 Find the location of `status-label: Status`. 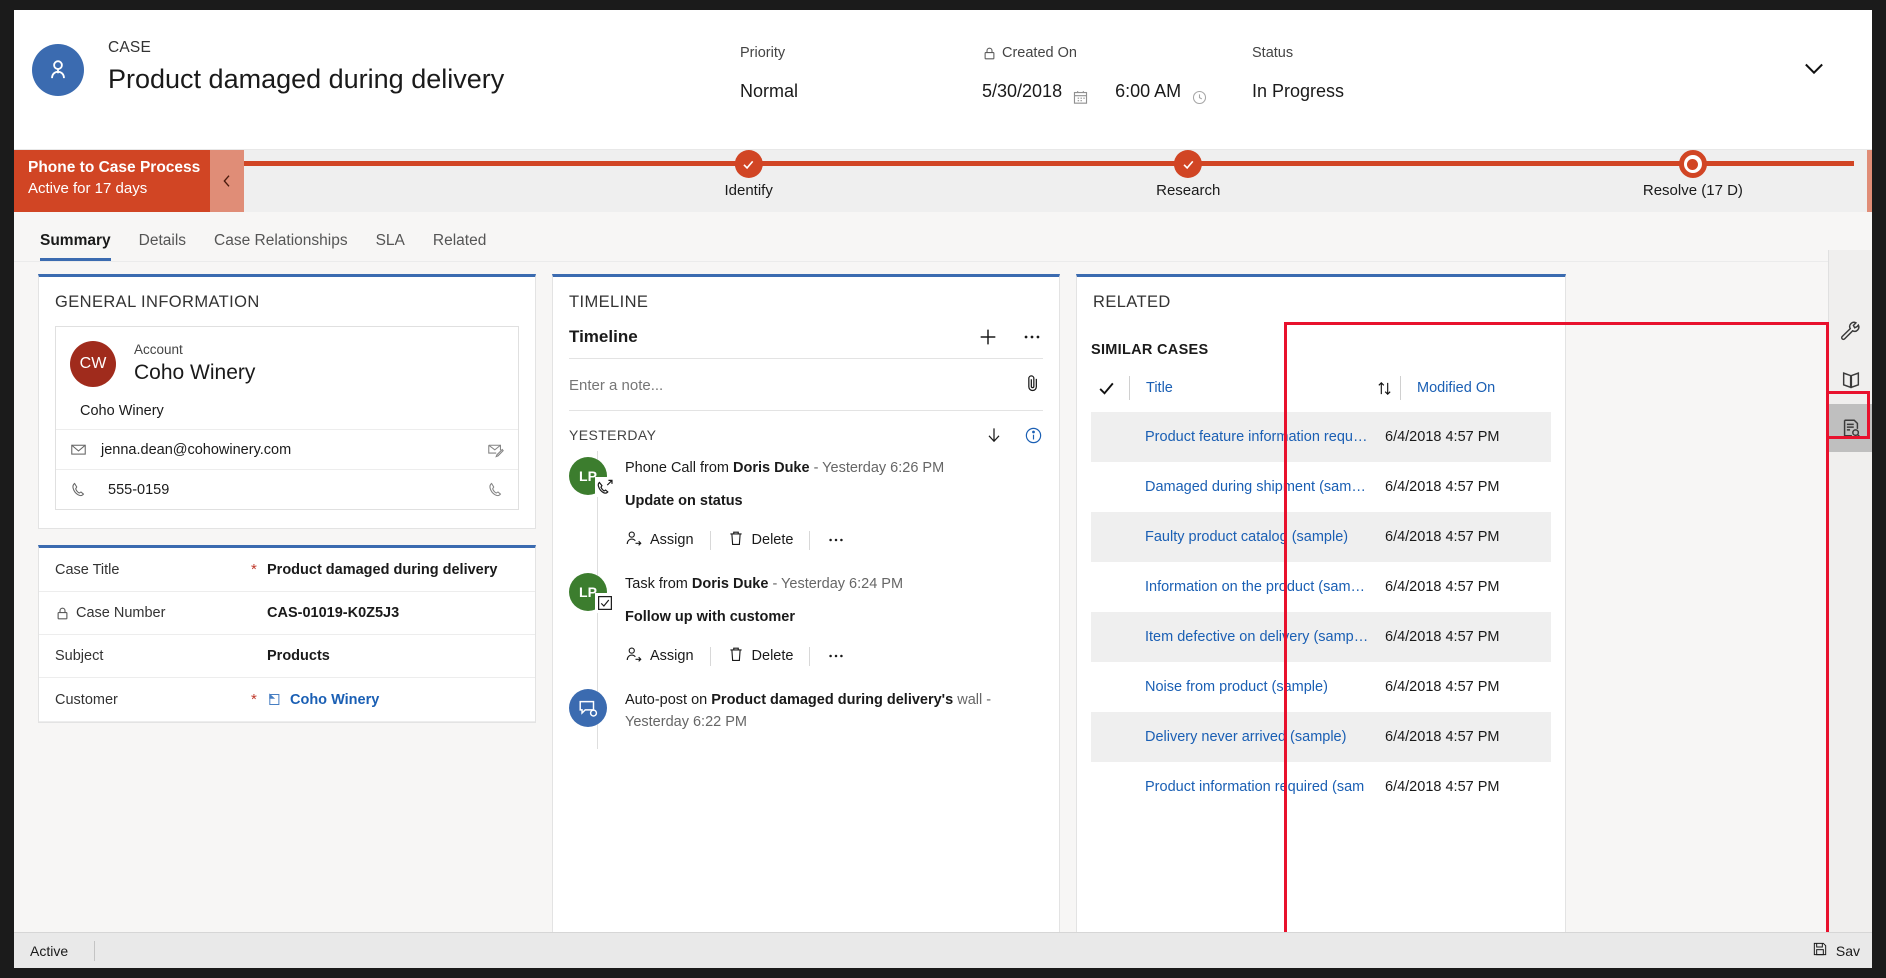

status-label: Status is located at coordinates (1273, 53).